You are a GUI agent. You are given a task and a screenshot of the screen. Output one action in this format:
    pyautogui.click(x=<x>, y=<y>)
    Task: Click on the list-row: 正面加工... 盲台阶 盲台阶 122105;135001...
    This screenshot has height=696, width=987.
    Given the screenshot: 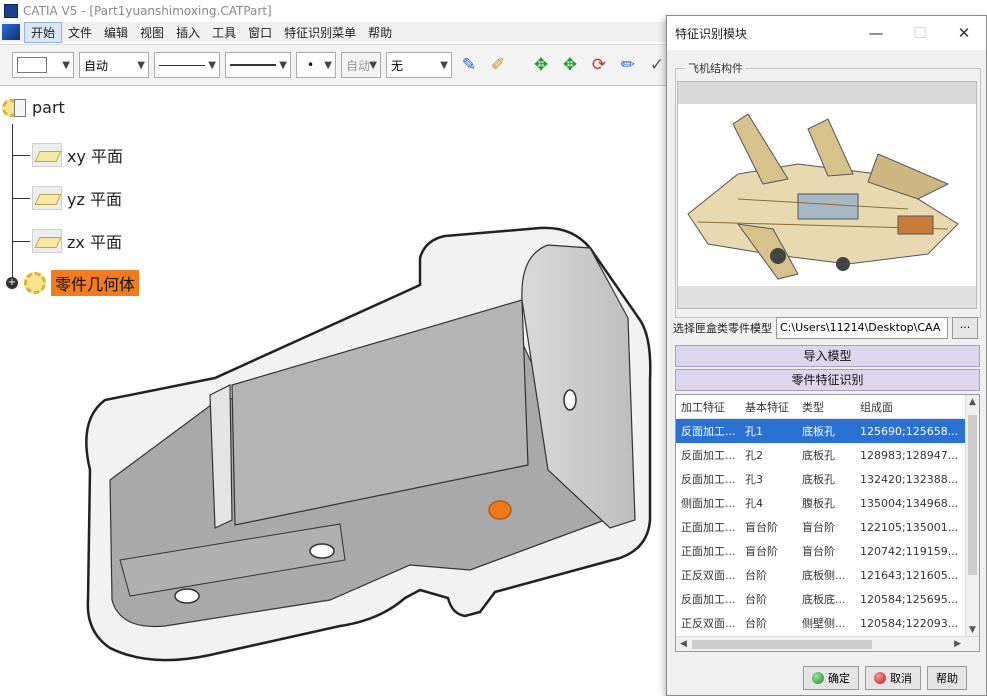 What is the action you would take?
    pyautogui.click(x=827, y=527)
    